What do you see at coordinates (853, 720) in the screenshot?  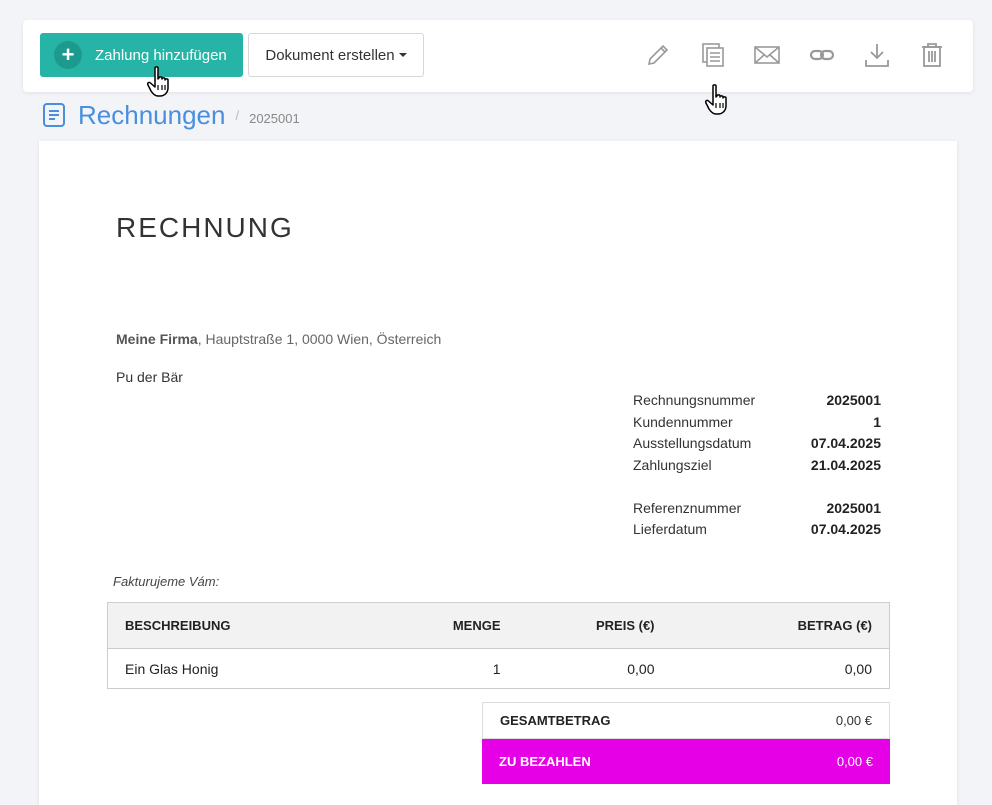 I see `total-value: 0,00 €` at bounding box center [853, 720].